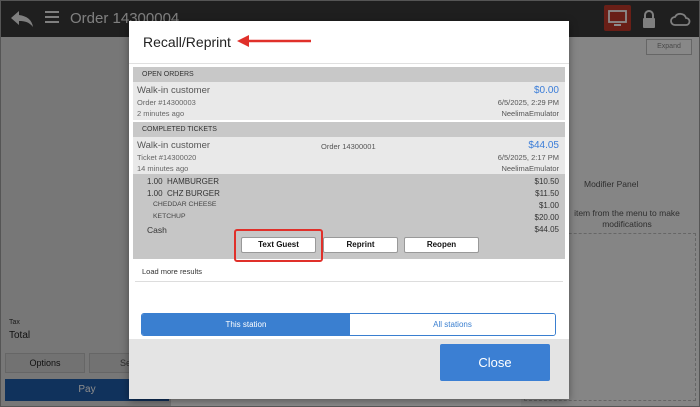 Image resolution: width=700 pixels, height=407 pixels. Describe the element at coordinates (543, 145) in the screenshot. I see `ticket-amount: $44.05` at that location.